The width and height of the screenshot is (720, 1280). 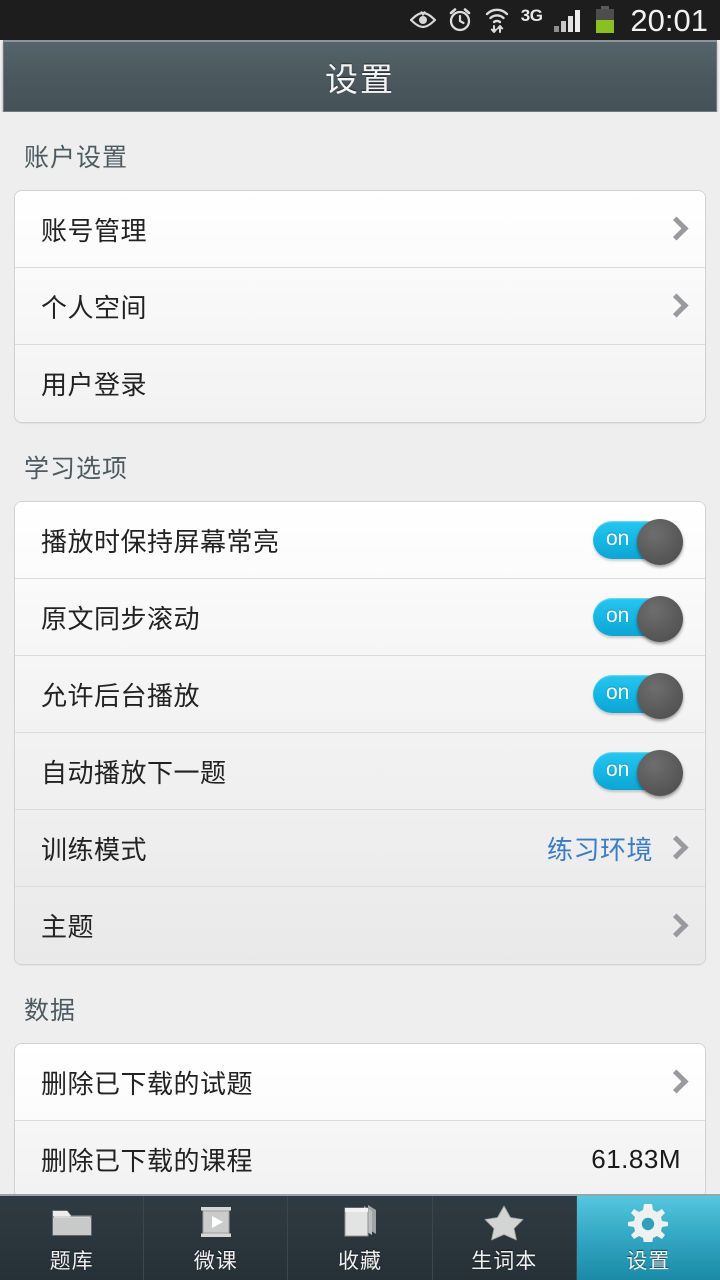 What do you see at coordinates (568, 20) in the screenshot?
I see `signal-bars-icon` at bounding box center [568, 20].